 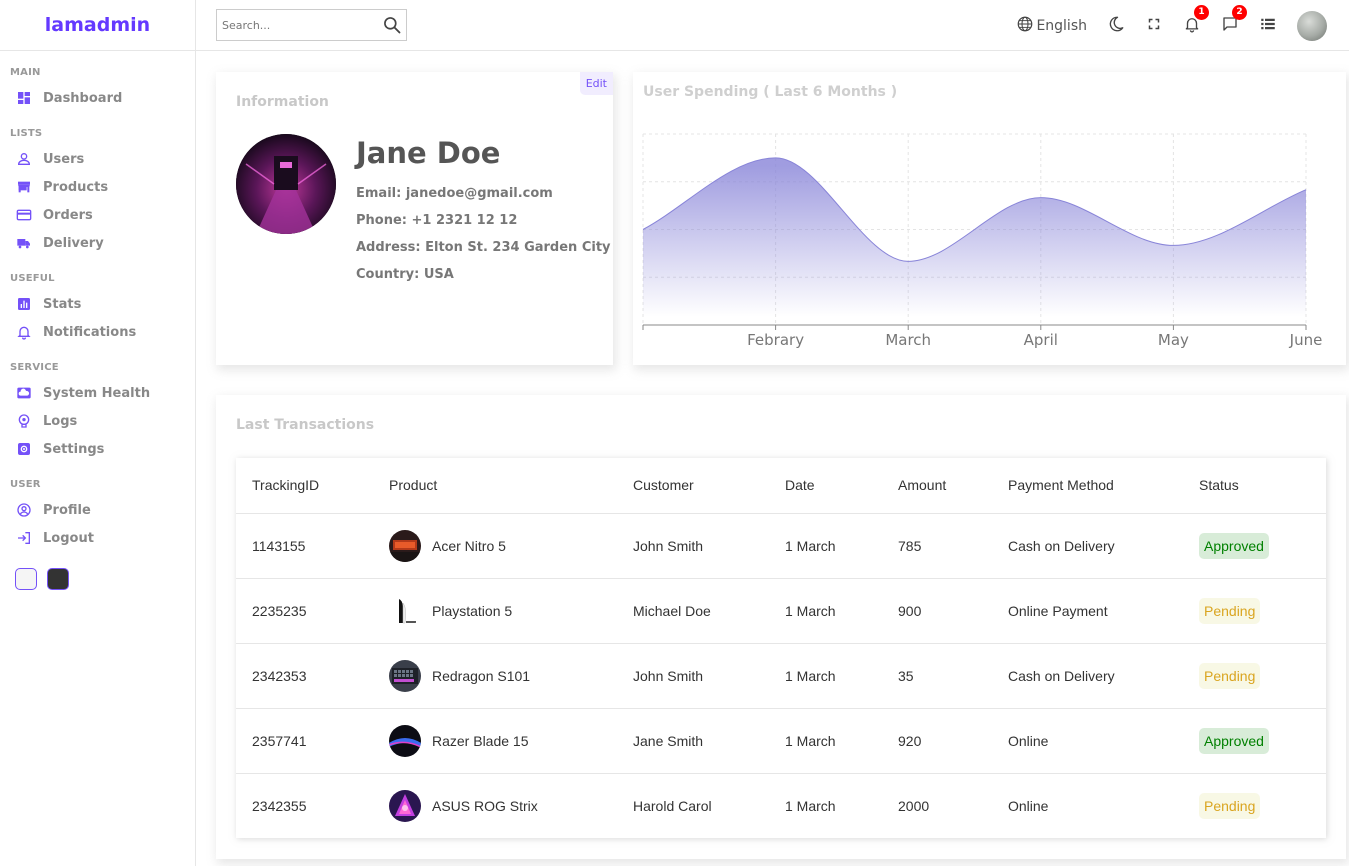 I want to click on search-icon, so click(x=392, y=25).